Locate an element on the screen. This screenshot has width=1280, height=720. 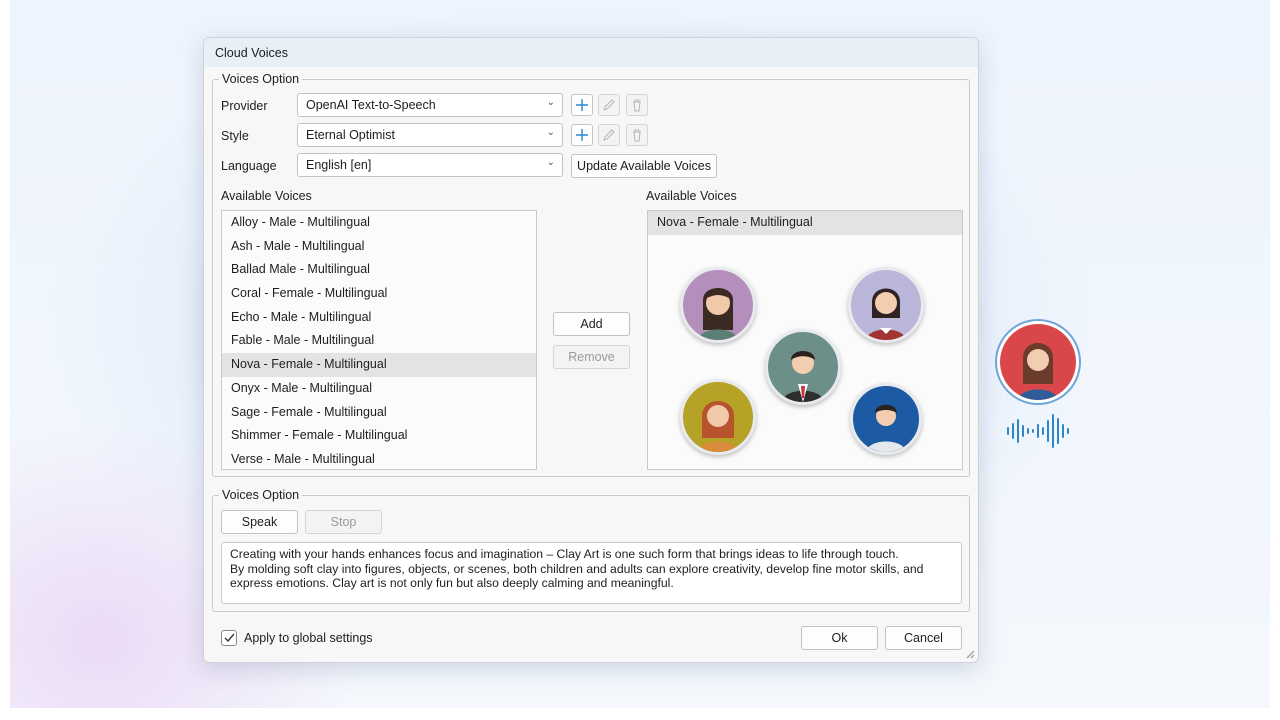
style-select: Eternal Optimist ⌄ is located at coordinates (430, 135).